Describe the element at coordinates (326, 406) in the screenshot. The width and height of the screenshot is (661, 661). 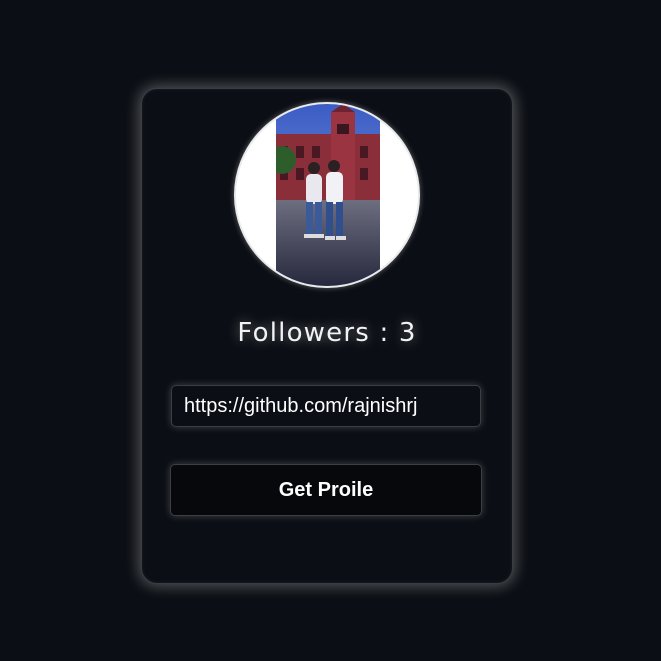
I see `profile-url-input` at that location.